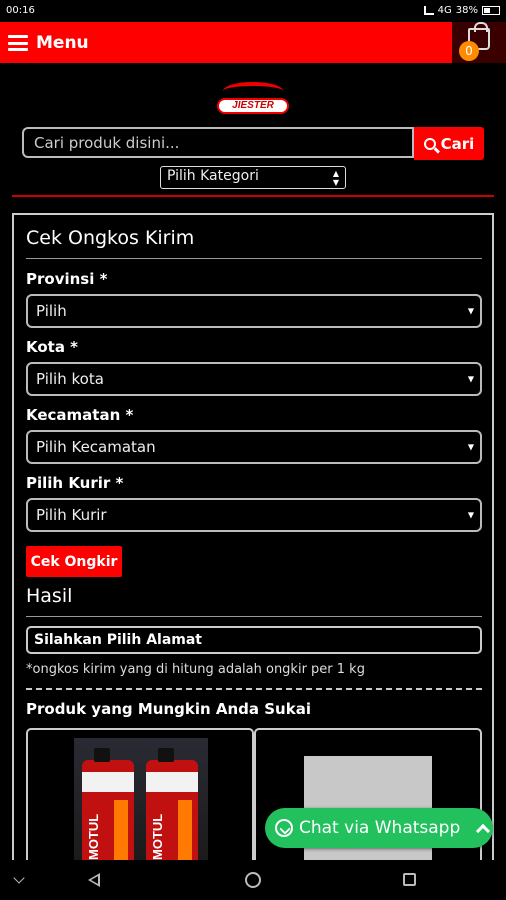 The width and height of the screenshot is (506, 900). What do you see at coordinates (213, 176) in the screenshot?
I see `category-select-value: Pilih Kategori` at bounding box center [213, 176].